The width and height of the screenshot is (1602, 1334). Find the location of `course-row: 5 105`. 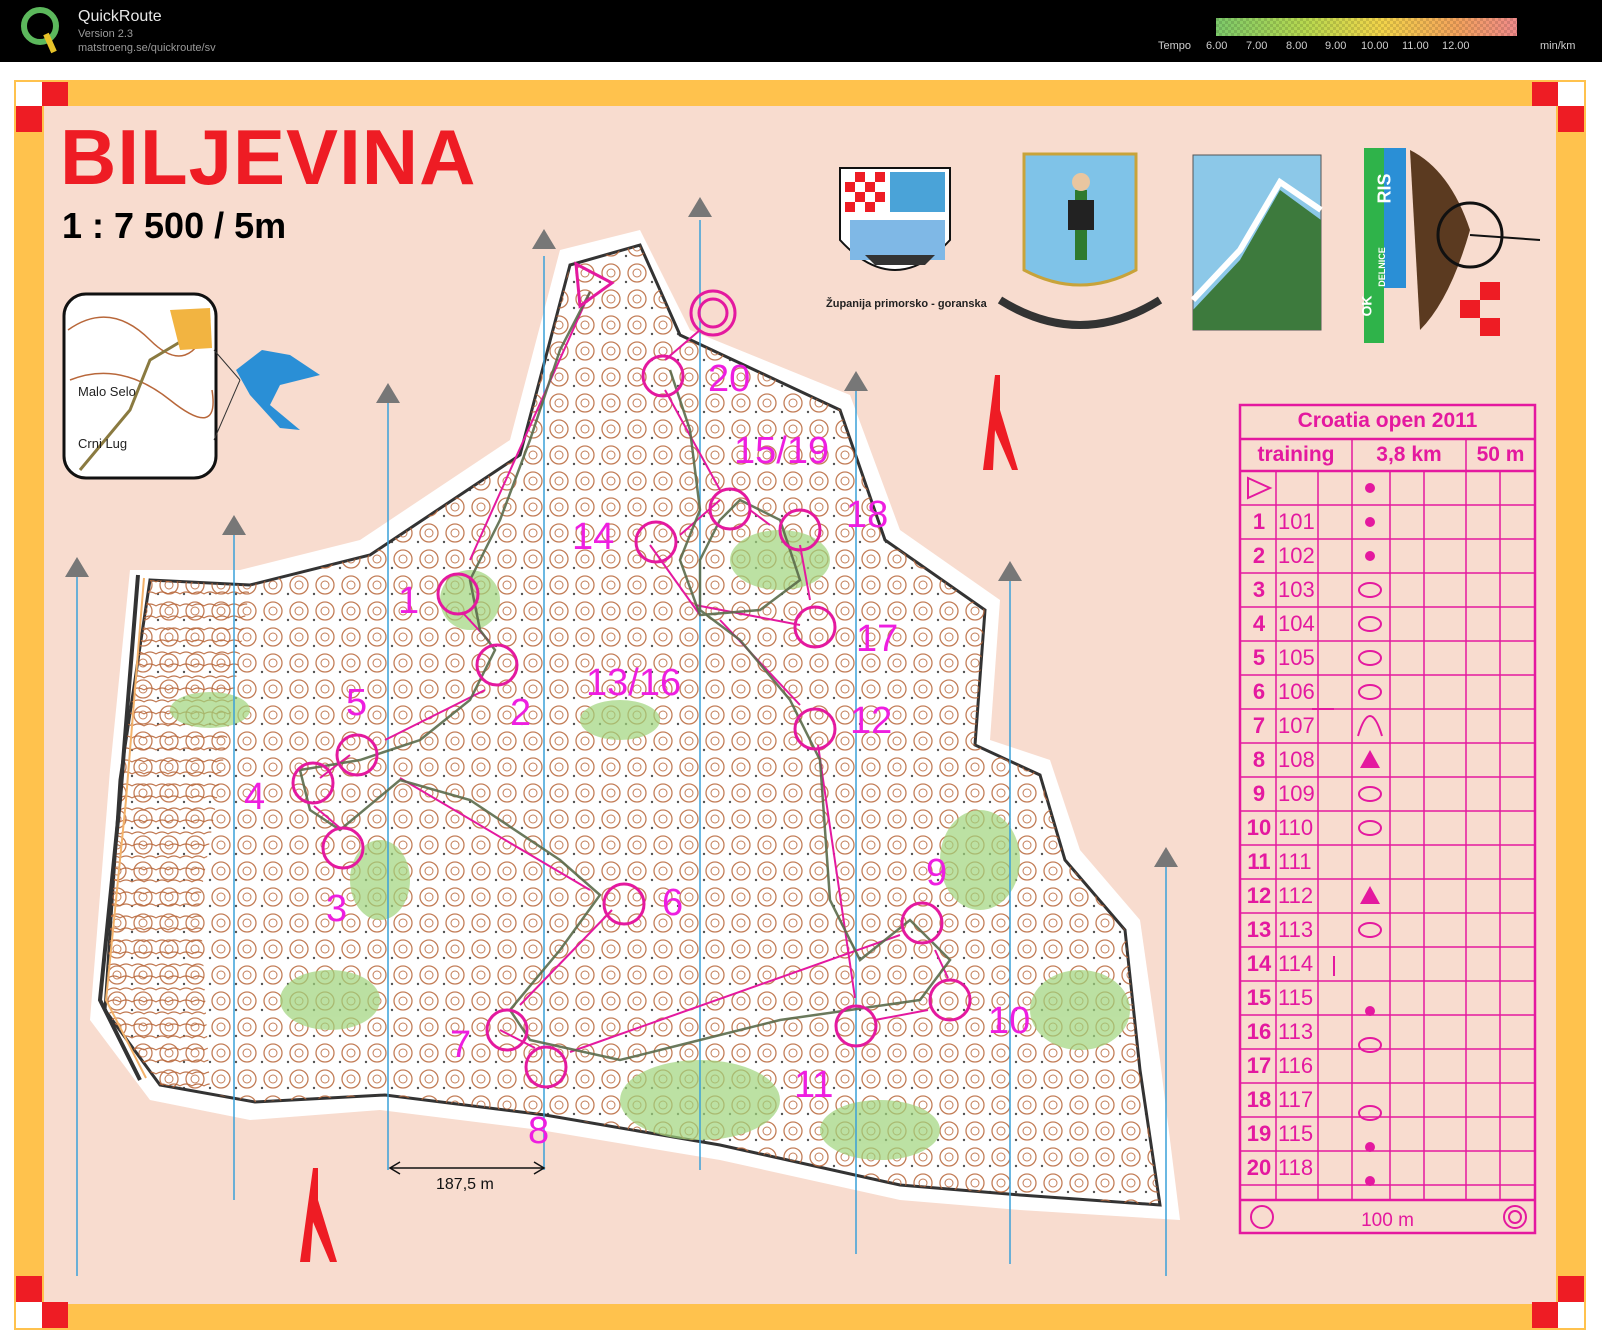

course-row: 5 105 is located at coordinates (1387, 658).